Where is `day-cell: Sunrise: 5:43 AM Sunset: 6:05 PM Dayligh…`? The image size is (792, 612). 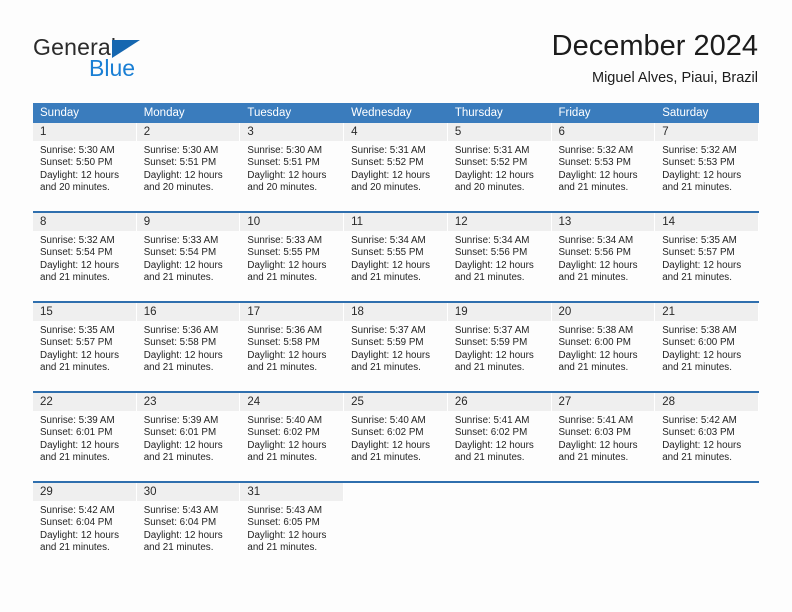 day-cell: Sunrise: 5:43 AM Sunset: 6:05 PM Dayligh… is located at coordinates (292, 536).